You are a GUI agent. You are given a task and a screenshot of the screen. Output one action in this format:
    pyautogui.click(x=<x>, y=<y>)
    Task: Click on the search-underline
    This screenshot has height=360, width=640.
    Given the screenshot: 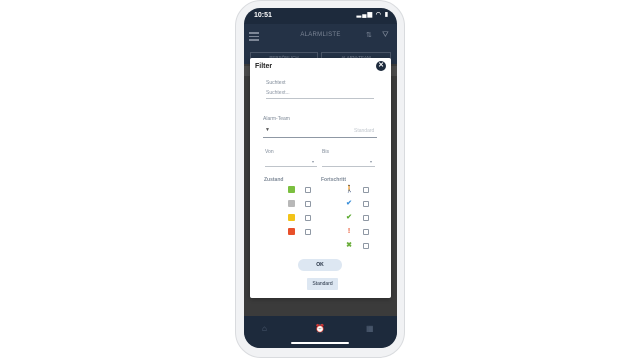 What is the action you would take?
    pyautogui.click(x=320, y=98)
    